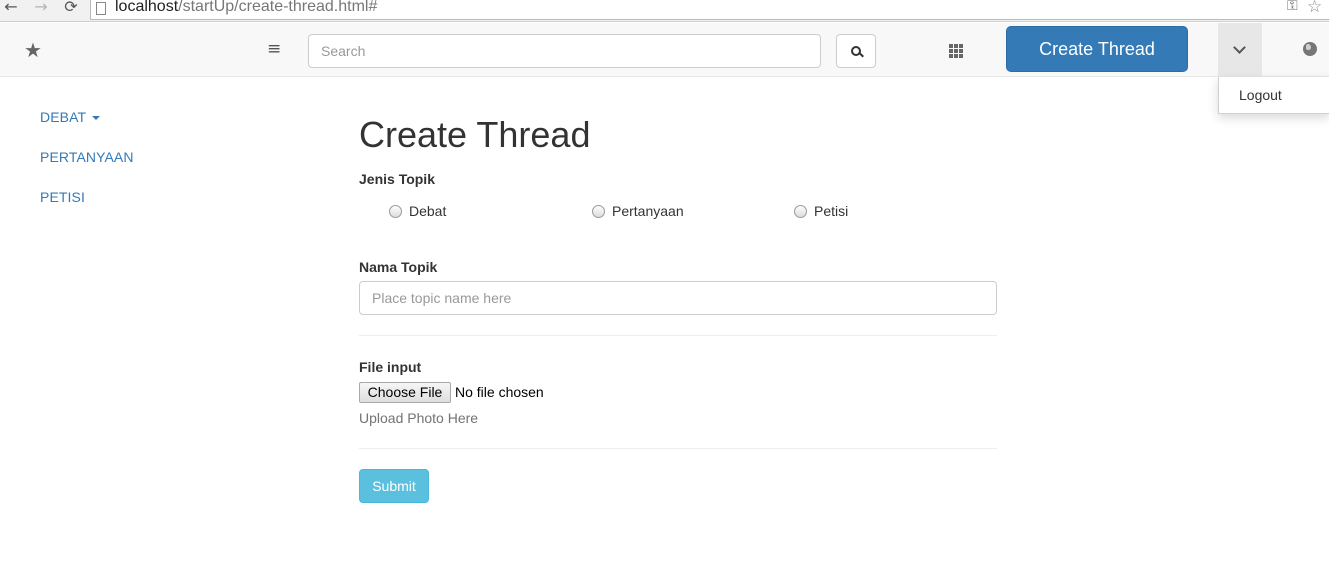 Image resolution: width=1329 pixels, height=577 pixels. I want to click on top-navbar: ★ ≡ Create Thread, so click(664, 50).